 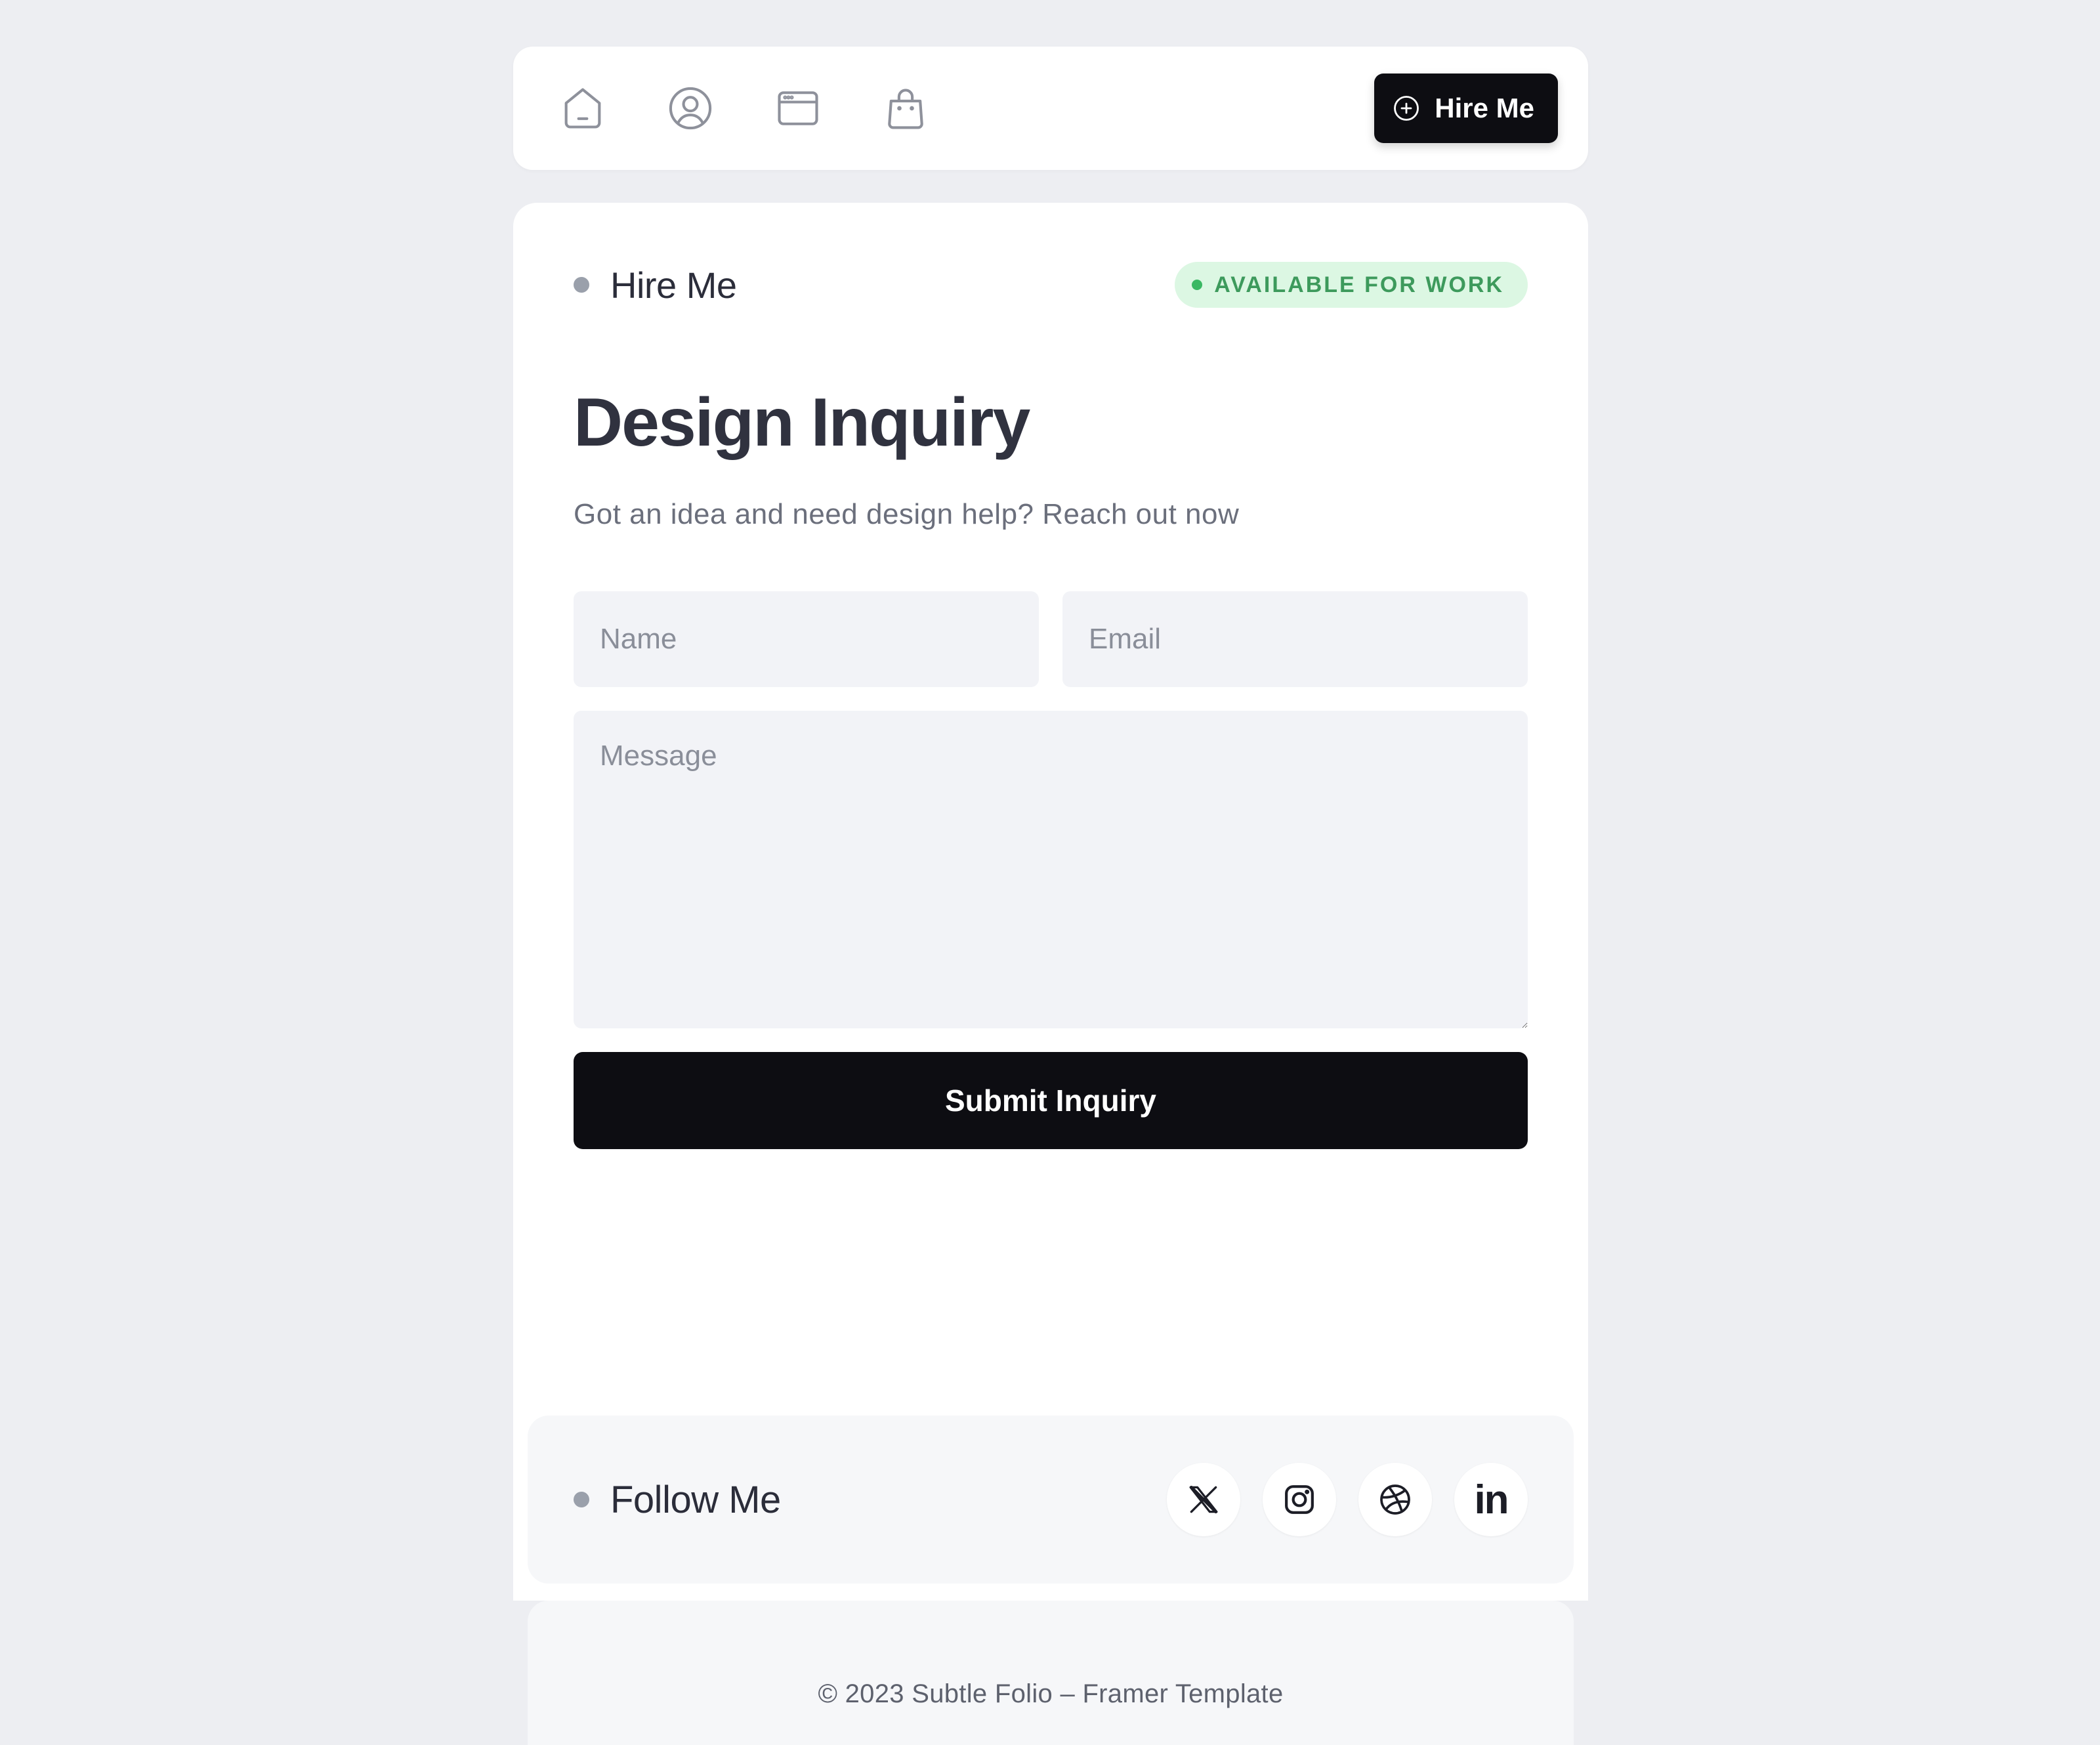 What do you see at coordinates (1347, 1499) in the screenshot?
I see `social-links: in` at bounding box center [1347, 1499].